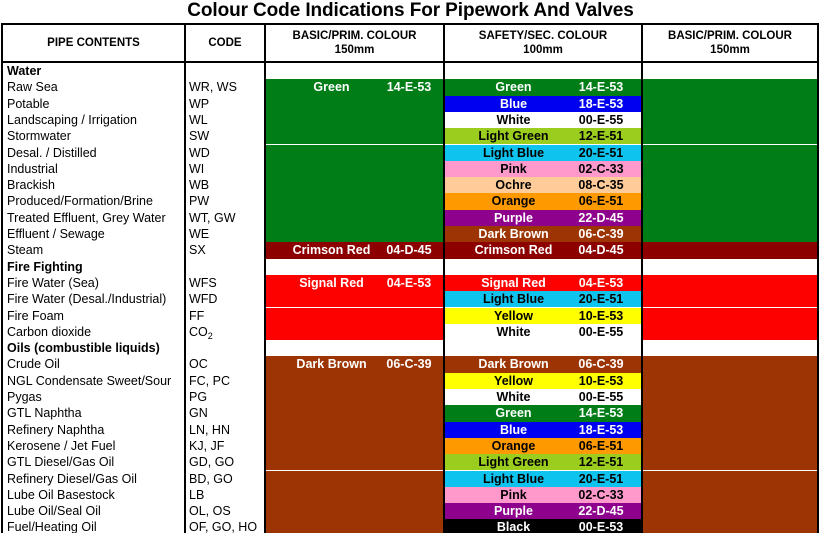 The height and width of the screenshot is (533, 821). I want to click on safety-colour-cell: Purple 22-D-45, so click(543, 511).